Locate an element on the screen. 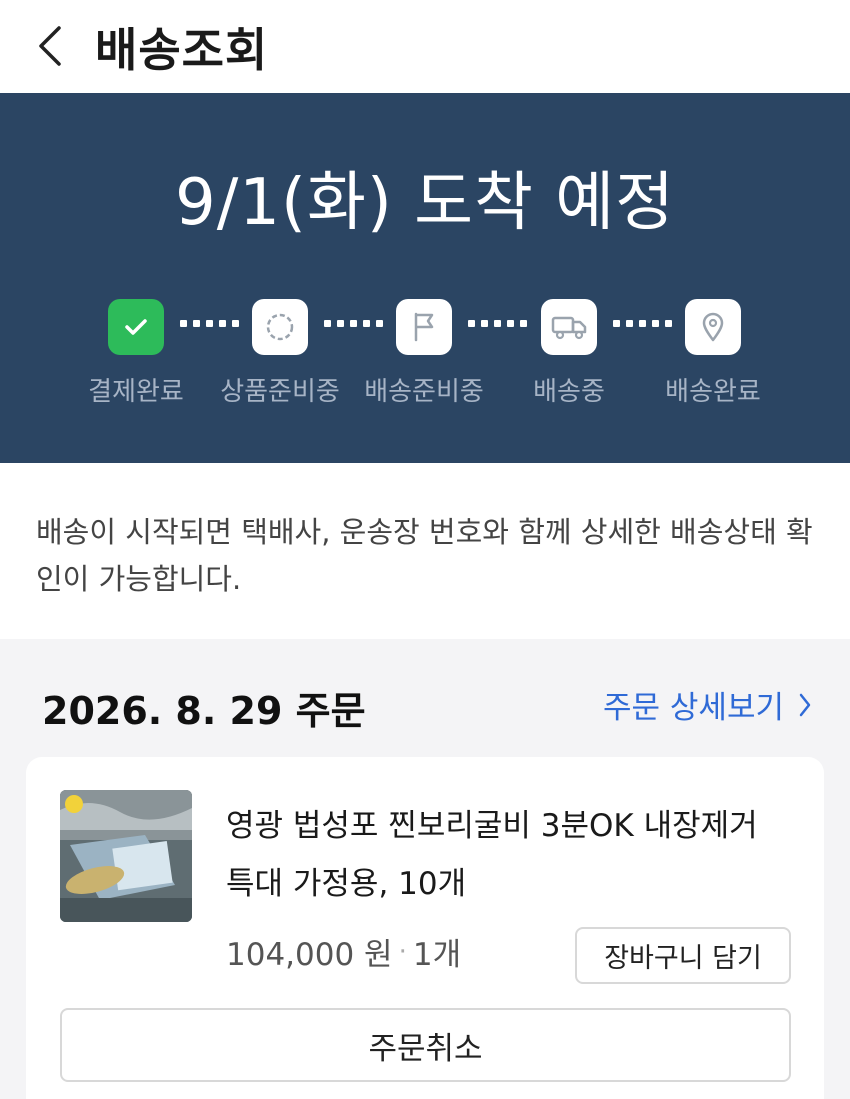 This screenshot has height=1099, width=850. step-payment-complete is located at coordinates (136, 327).